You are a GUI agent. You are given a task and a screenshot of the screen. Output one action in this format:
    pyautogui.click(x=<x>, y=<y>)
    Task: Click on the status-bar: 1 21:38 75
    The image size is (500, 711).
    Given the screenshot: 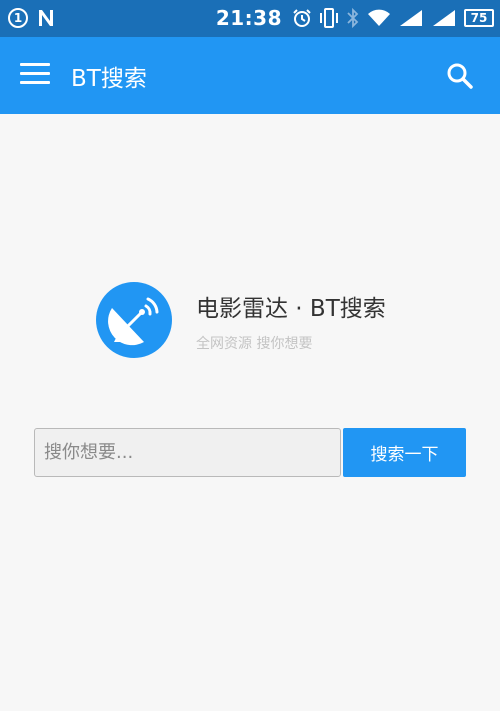 What is the action you would take?
    pyautogui.click(x=250, y=18)
    